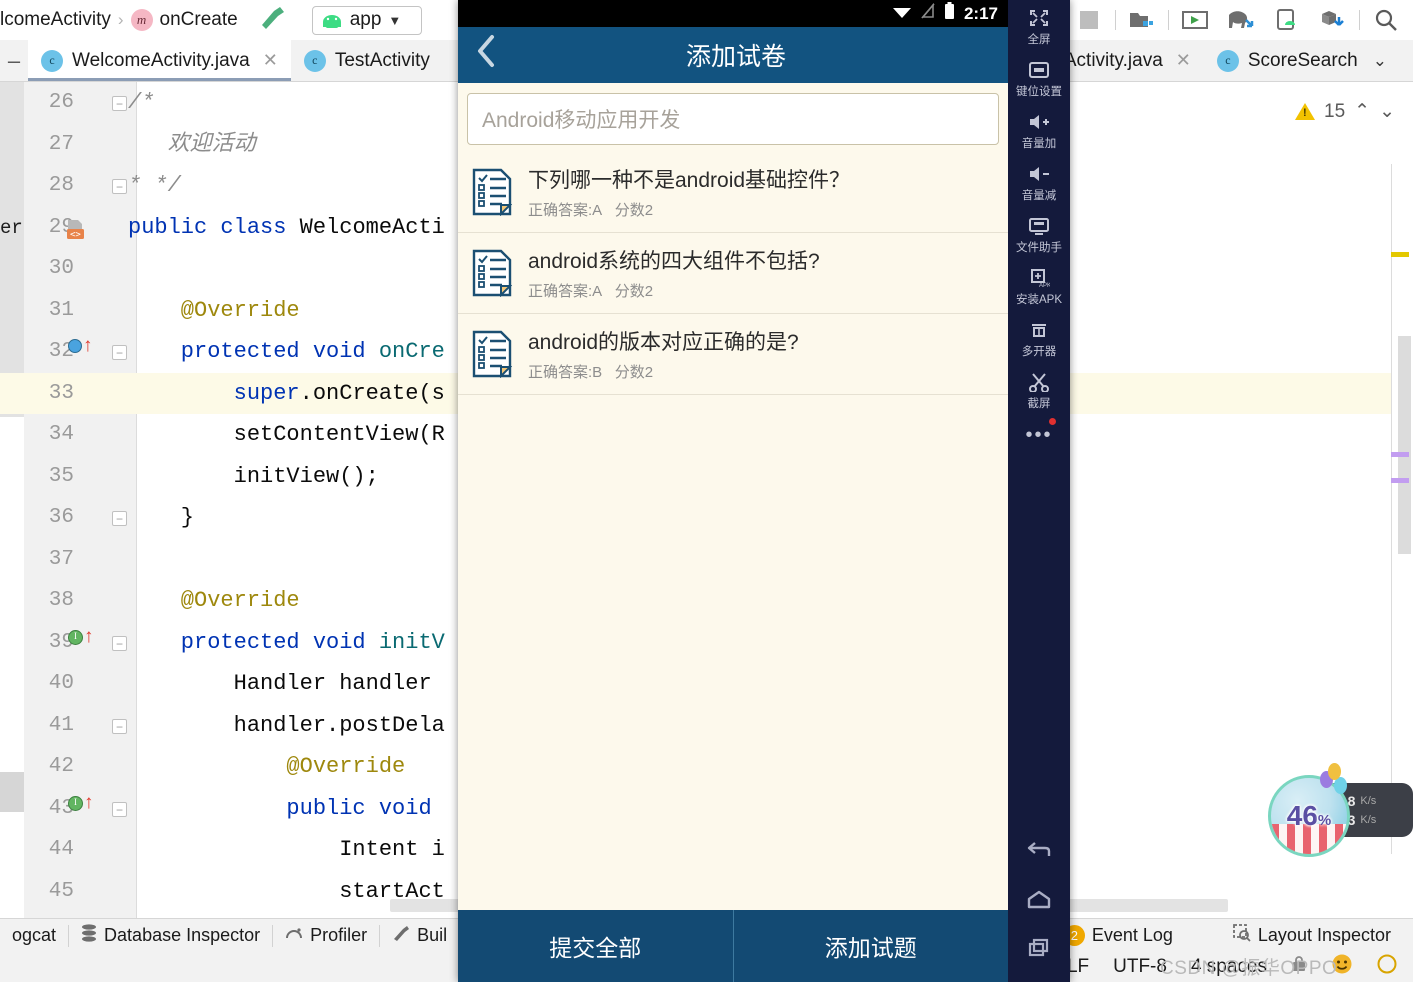  Describe the element at coordinates (1195, 20) in the screenshot. I see `run-icon` at that location.